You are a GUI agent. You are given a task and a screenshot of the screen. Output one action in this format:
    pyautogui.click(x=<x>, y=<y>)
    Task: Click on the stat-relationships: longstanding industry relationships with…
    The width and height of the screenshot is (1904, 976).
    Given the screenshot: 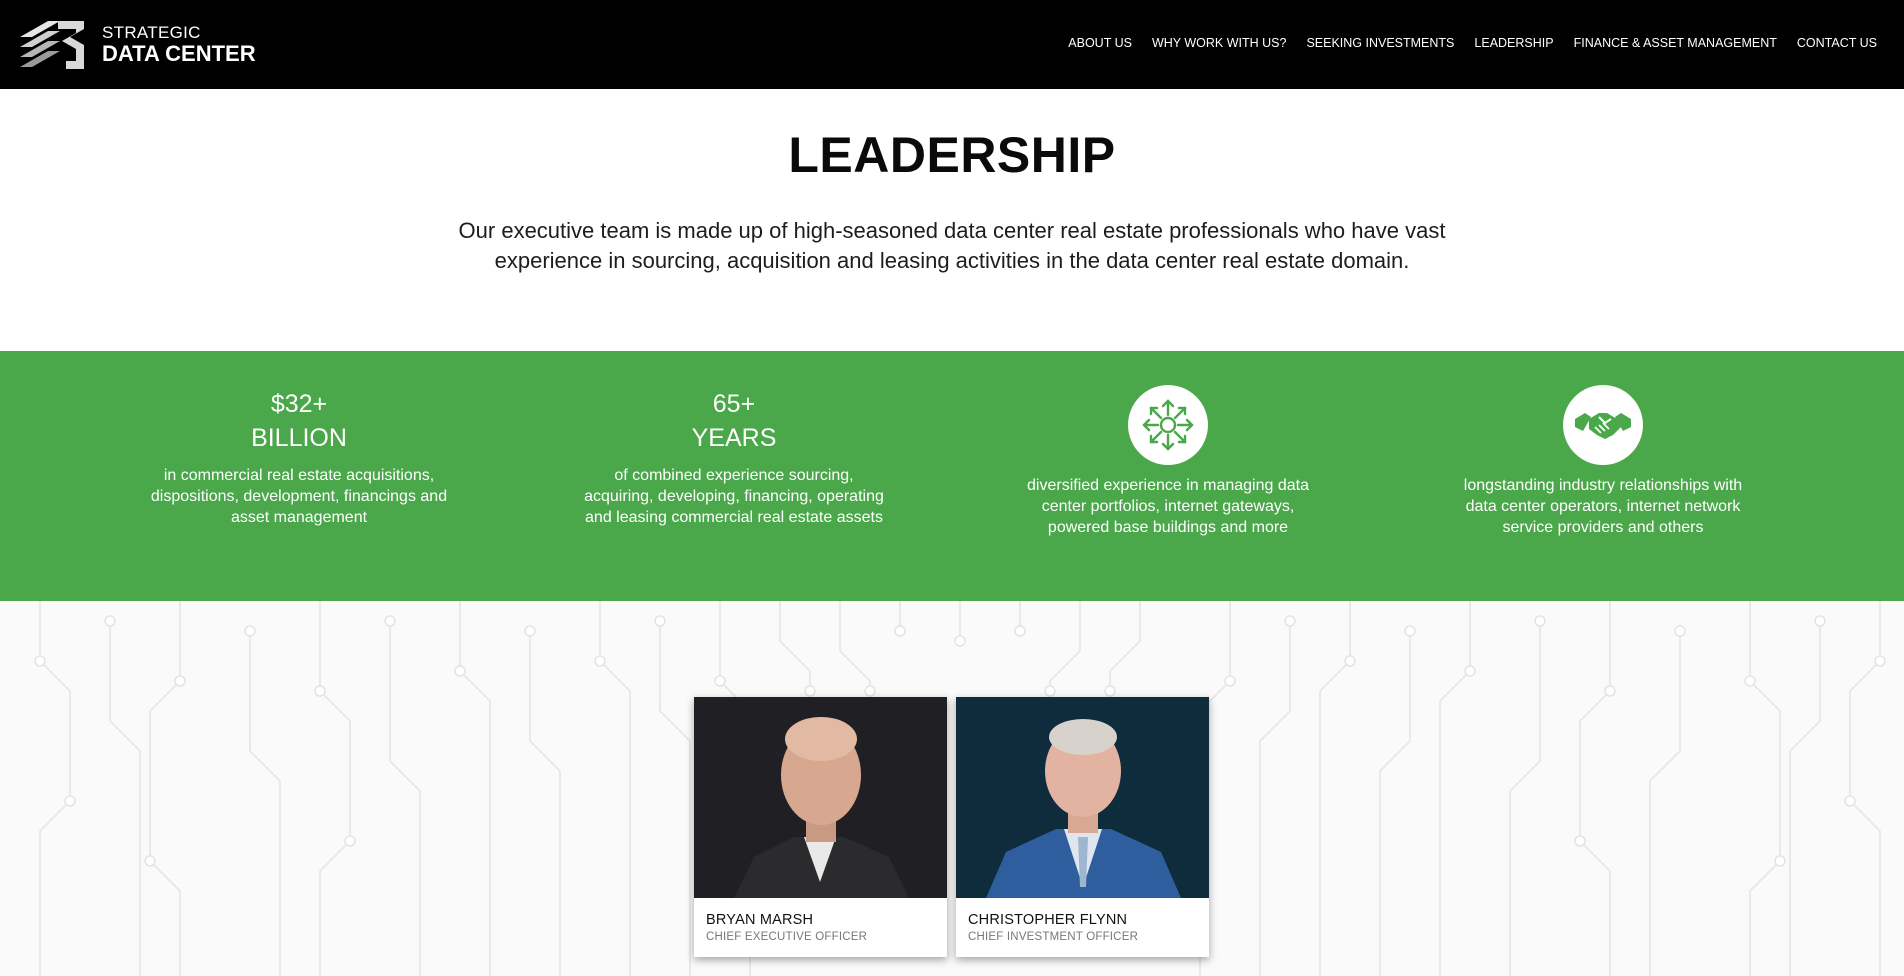 What is the action you would take?
    pyautogui.click(x=1603, y=461)
    